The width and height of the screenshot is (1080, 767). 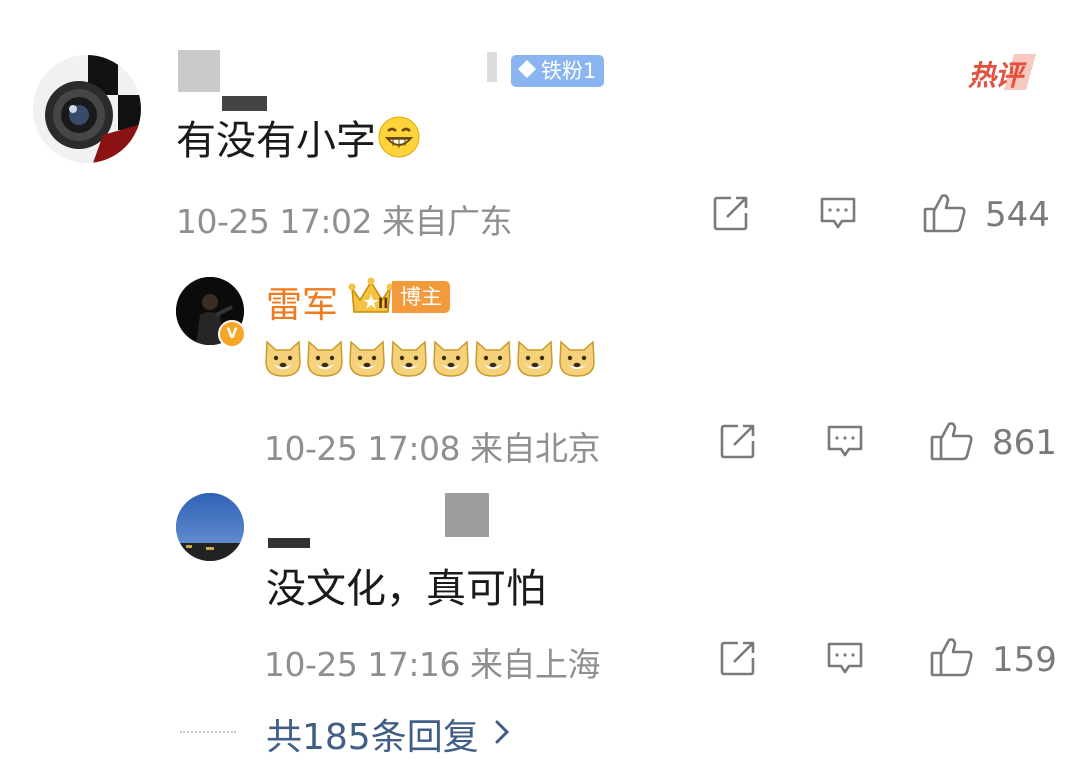 I want to click on reply-meta: 10-25 17:08 来自北京, so click(x=432, y=448).